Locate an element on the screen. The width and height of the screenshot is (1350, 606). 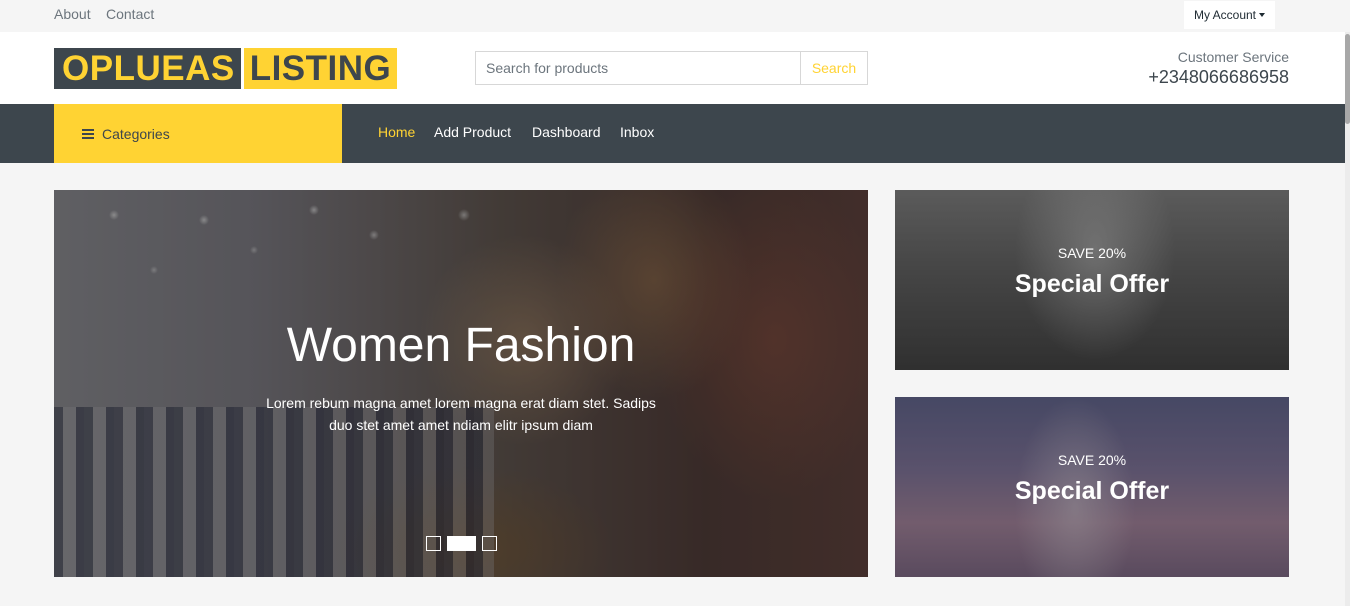
carousel-indicator-2-active is located at coordinates (461, 543).